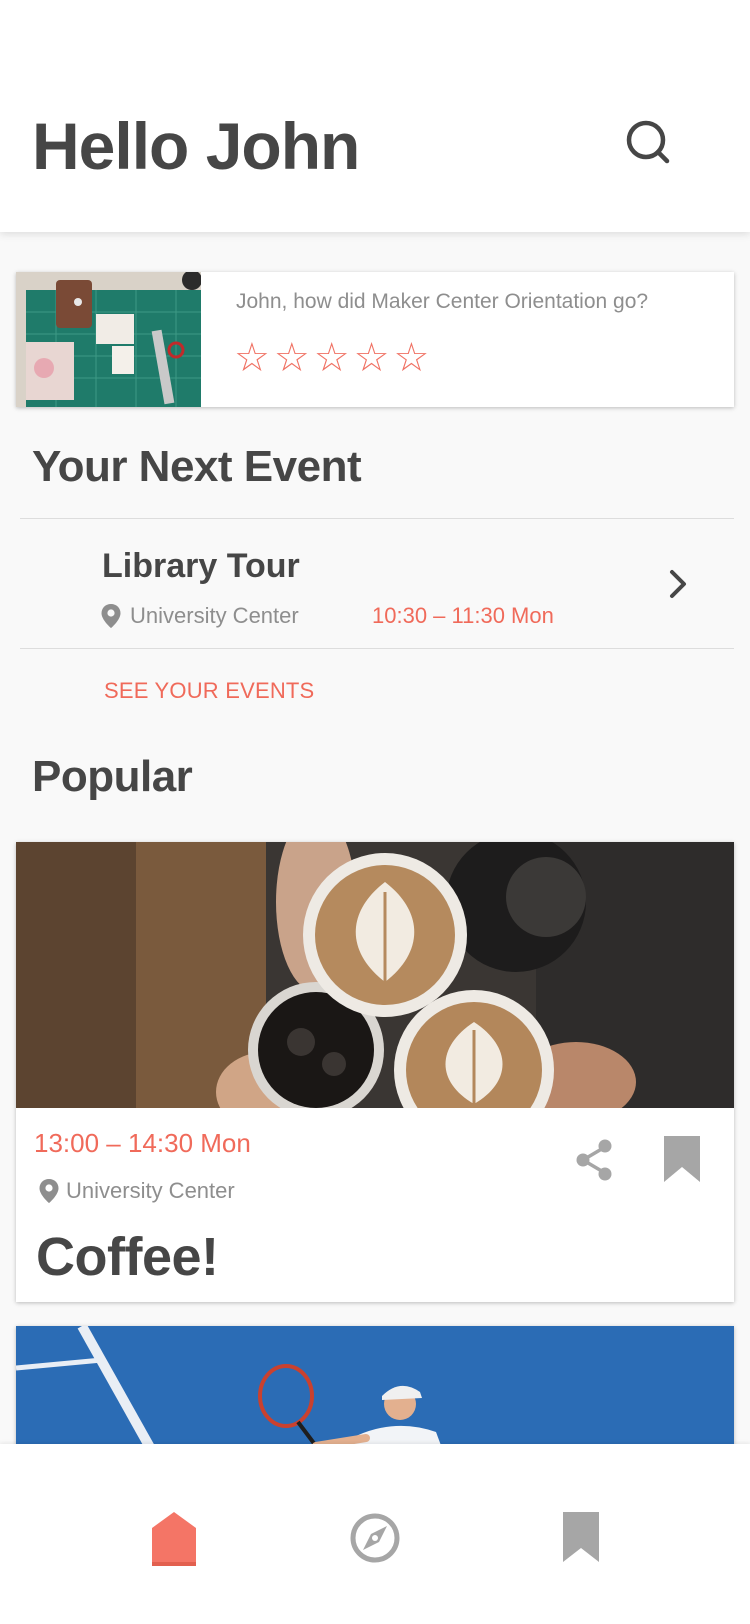 This screenshot has height=1624, width=750. I want to click on next-event-time: 10:30 – 11:30 Mon, so click(463, 615).